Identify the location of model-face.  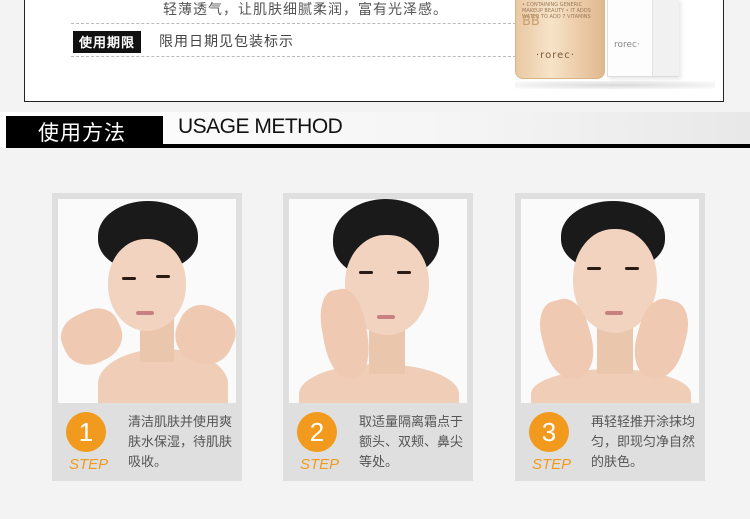
(147, 285).